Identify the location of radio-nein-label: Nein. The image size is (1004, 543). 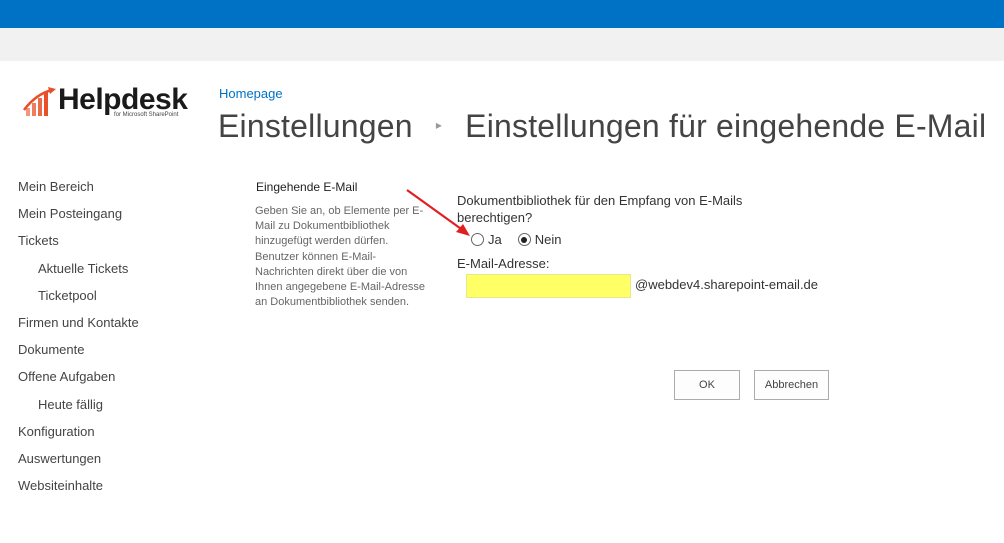
(548, 239).